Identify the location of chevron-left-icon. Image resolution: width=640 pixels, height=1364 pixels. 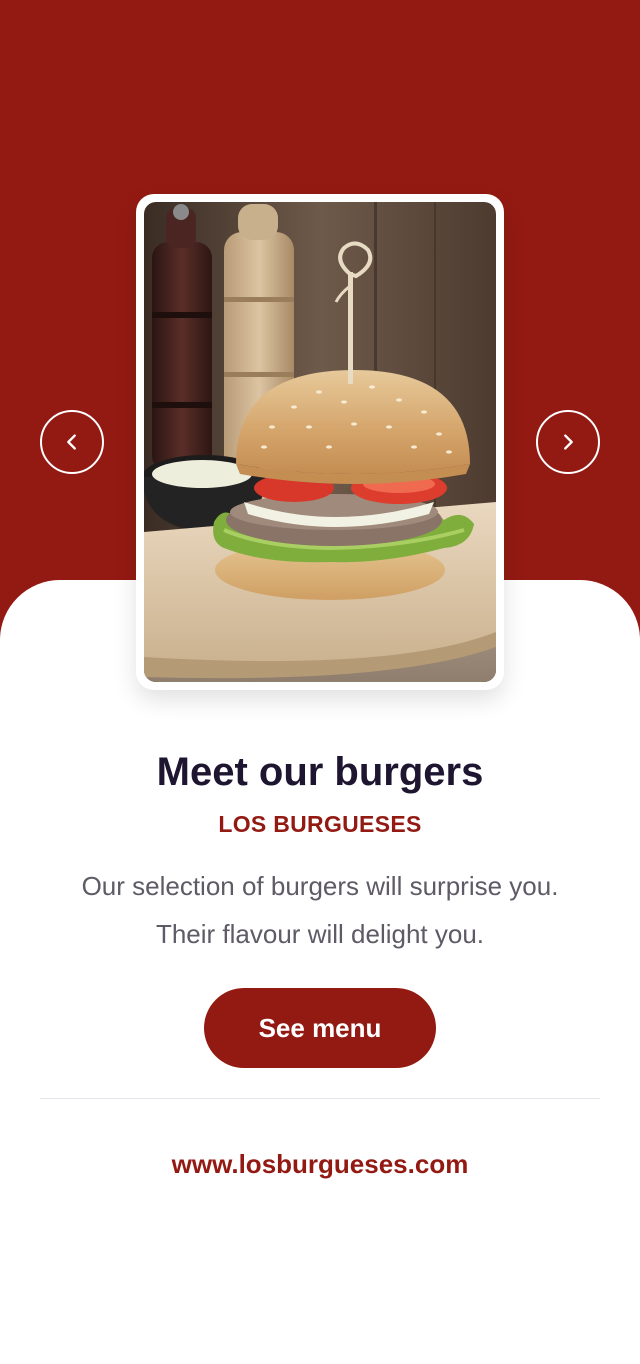
(71, 442).